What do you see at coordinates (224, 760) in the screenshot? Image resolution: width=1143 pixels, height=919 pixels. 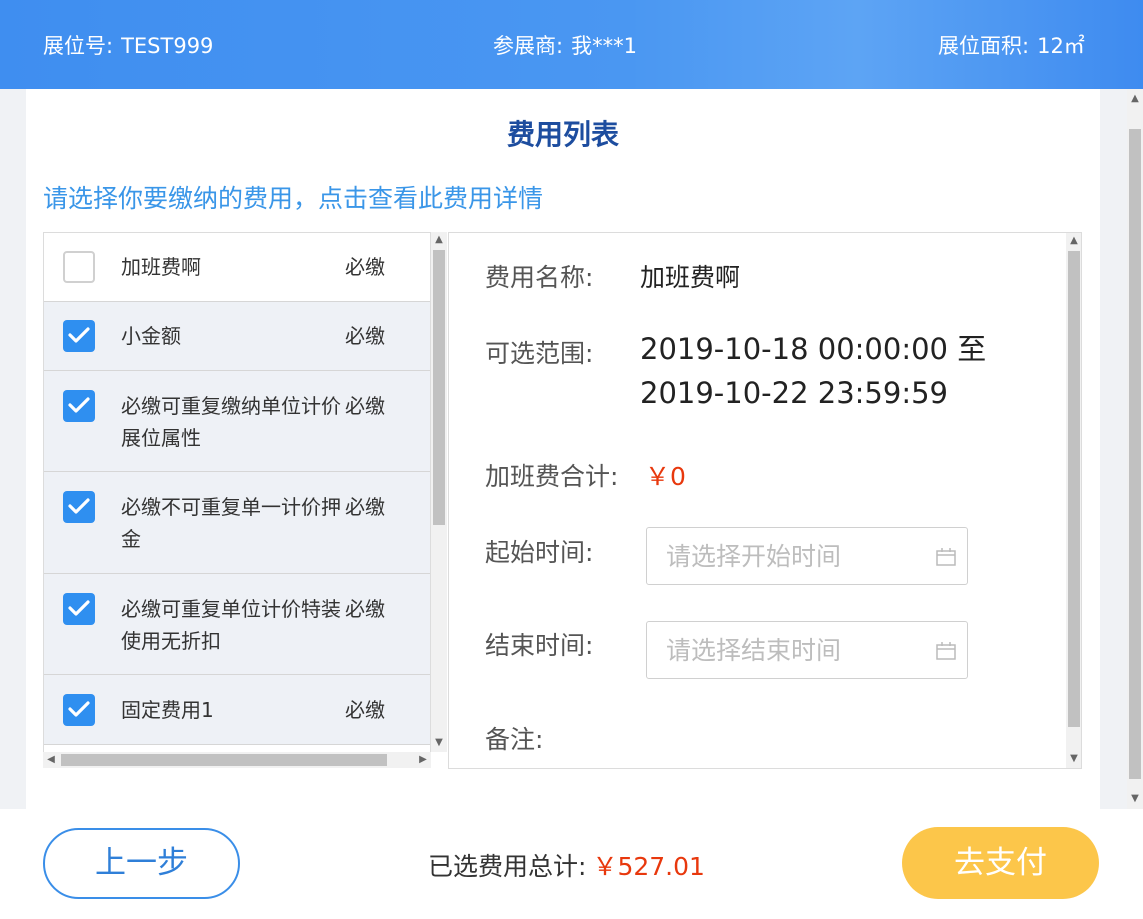 I see `fee-list-hscrollbar-thumb` at bounding box center [224, 760].